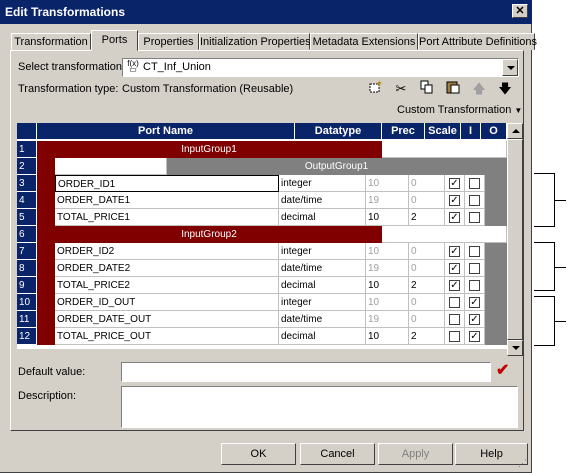 This screenshot has height=473, width=568. Describe the element at coordinates (415, 454) in the screenshot. I see `apply-button: Apply` at that location.